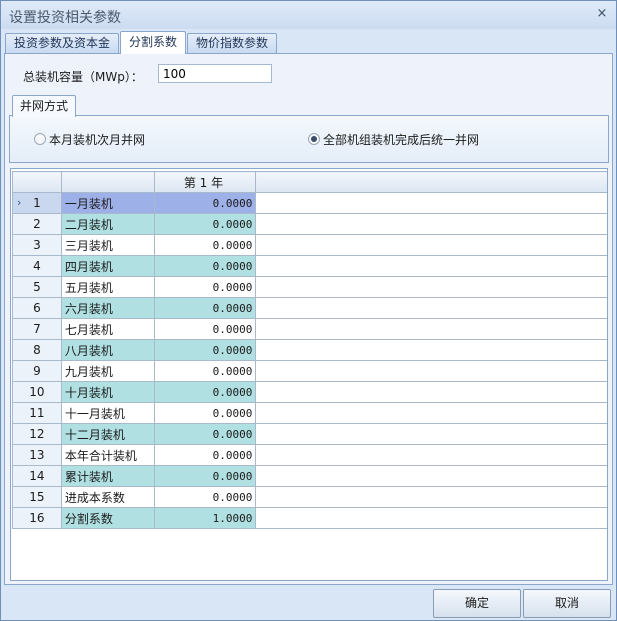  What do you see at coordinates (153, 42) in the screenshot?
I see `tab-split-coefficient: 分割系数` at bounding box center [153, 42].